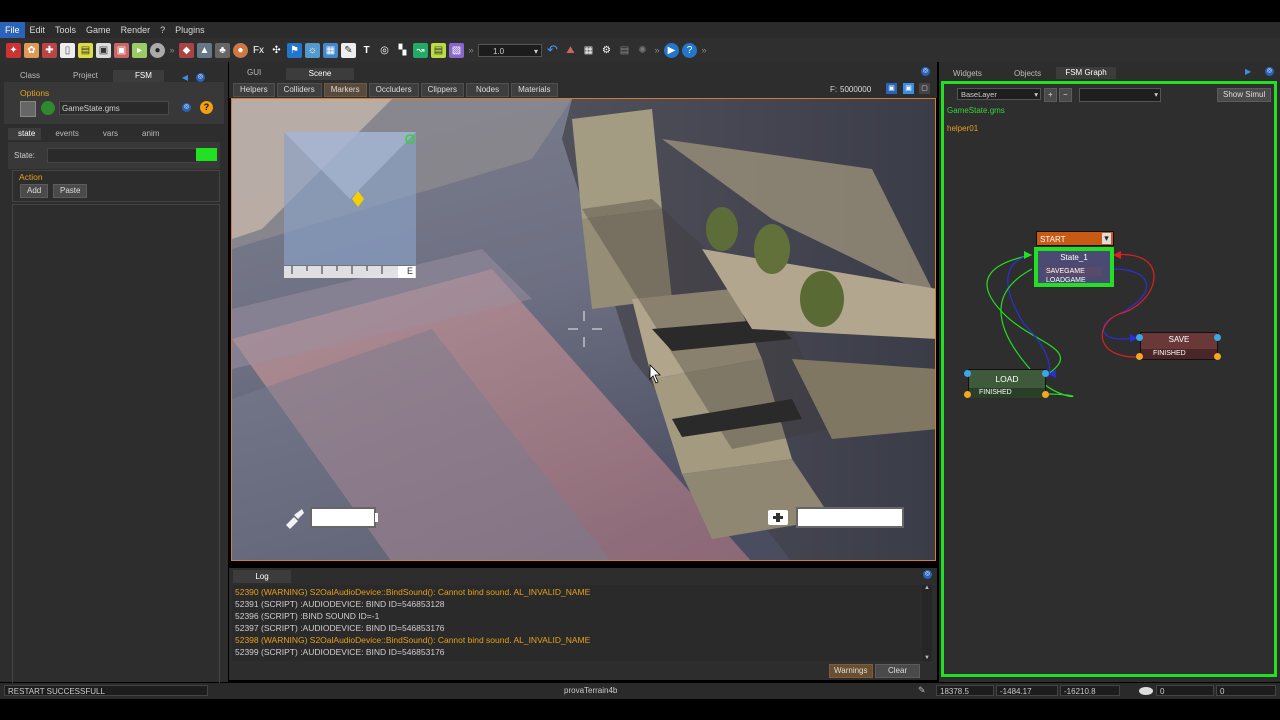 The image size is (1280, 720). Describe the element at coordinates (1075, 238) in the screenshot. I see `fsm-node-start: START ▾` at that location.